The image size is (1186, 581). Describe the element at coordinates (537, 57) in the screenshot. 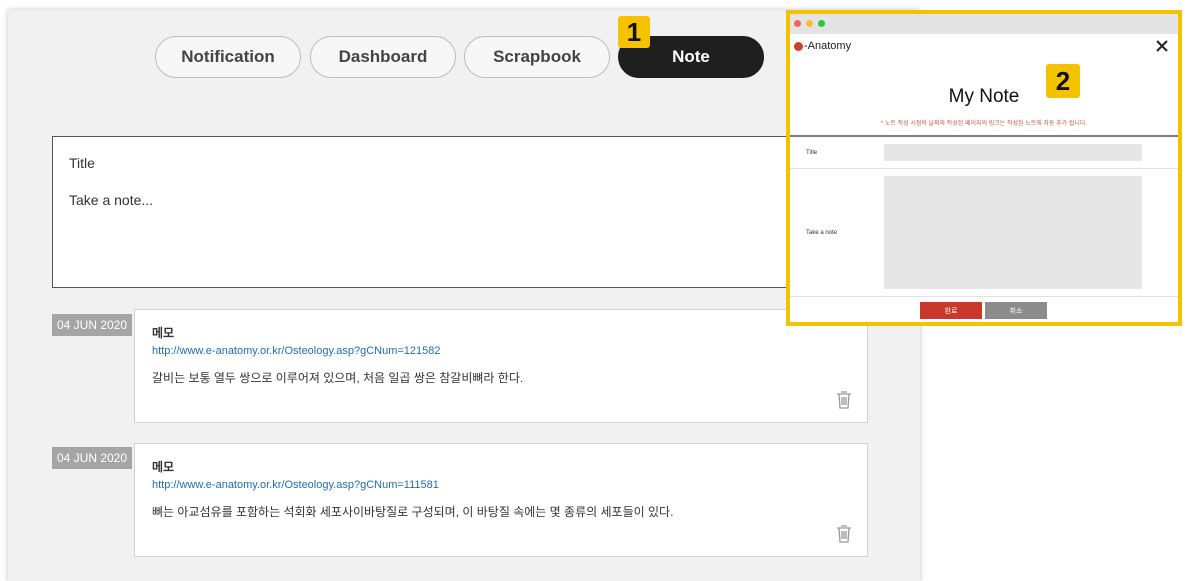

I see `tab-scrapbook: Scrapbook` at that location.